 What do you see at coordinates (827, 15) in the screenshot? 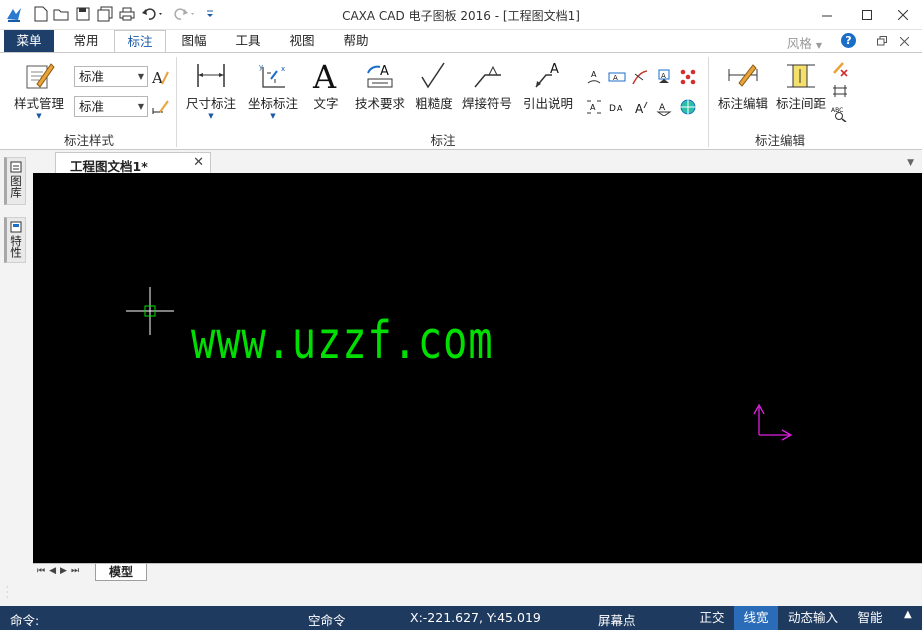
I see `minimize-button` at bounding box center [827, 15].